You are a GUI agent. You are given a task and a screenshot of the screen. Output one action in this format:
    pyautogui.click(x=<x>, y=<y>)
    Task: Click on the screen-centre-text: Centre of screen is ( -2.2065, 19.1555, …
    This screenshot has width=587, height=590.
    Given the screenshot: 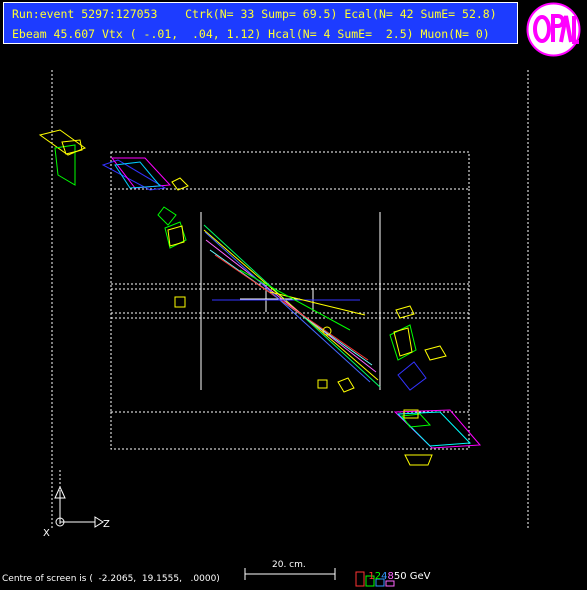 What is the action you would take?
    pyautogui.click(x=111, y=579)
    